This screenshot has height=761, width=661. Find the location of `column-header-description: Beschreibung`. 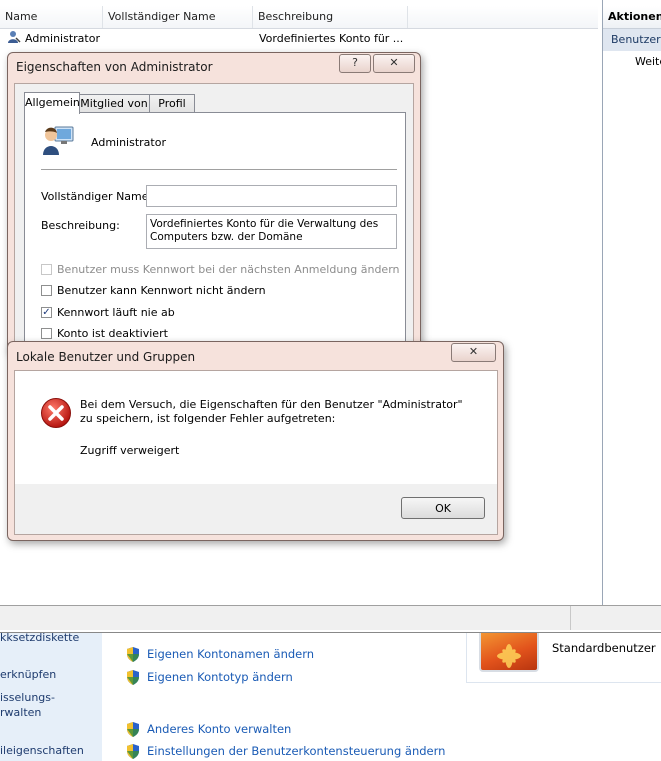

column-header-description: Beschreibung is located at coordinates (330, 17).